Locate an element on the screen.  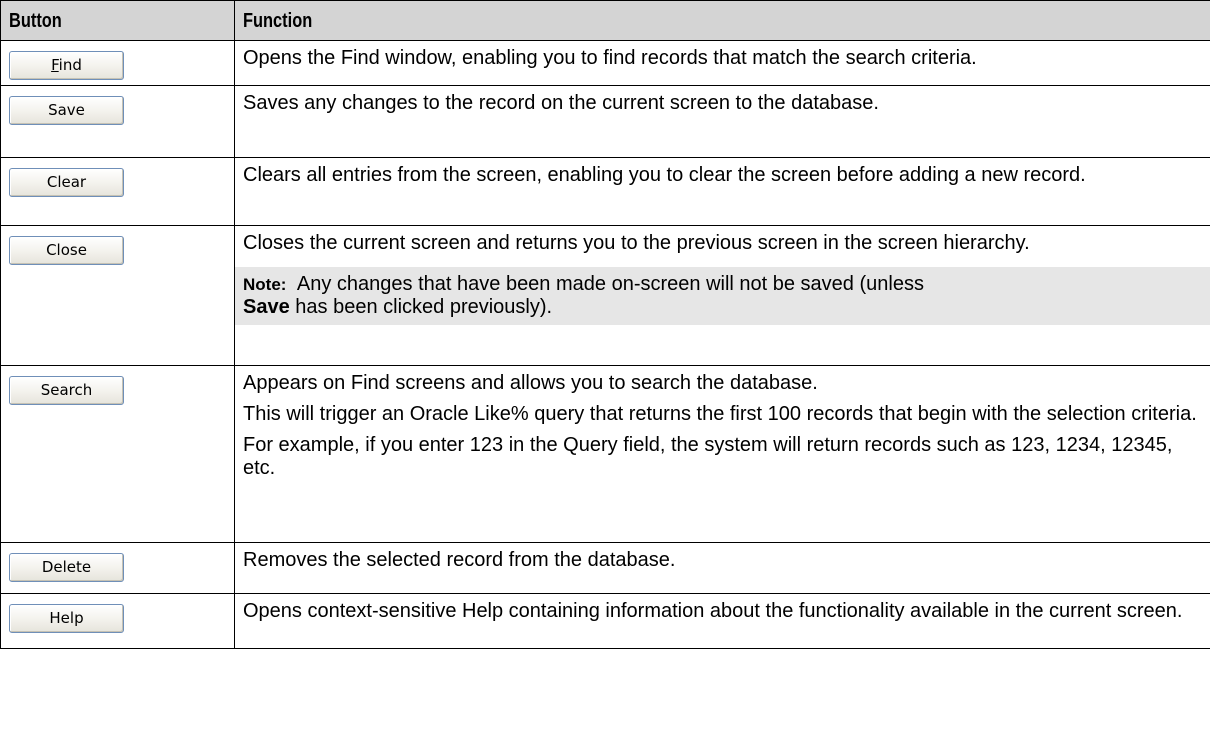
save-button: Save is located at coordinates (66, 110).